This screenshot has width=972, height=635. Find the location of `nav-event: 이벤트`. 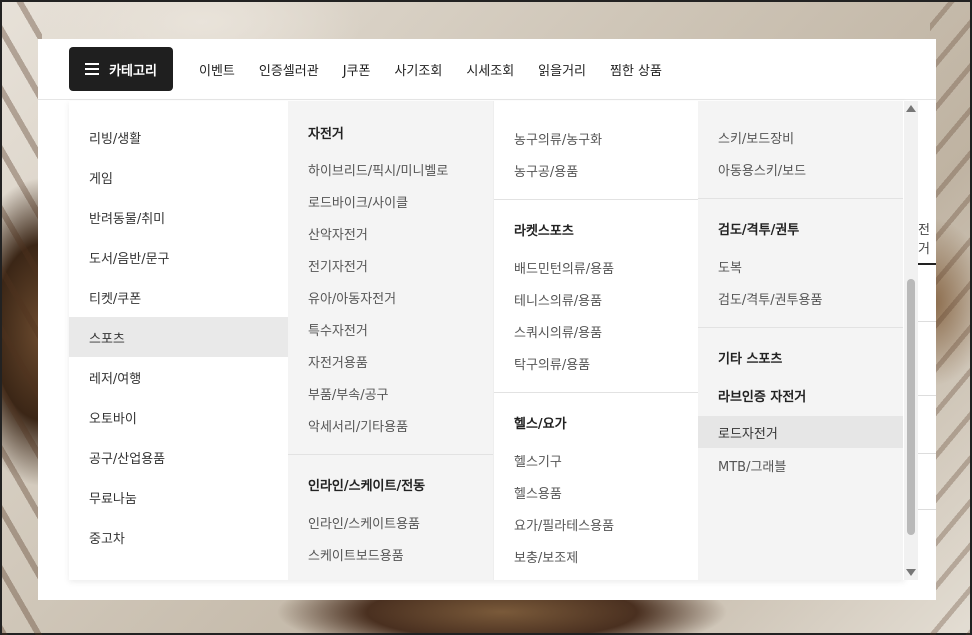

nav-event: 이벤트 is located at coordinates (217, 69).